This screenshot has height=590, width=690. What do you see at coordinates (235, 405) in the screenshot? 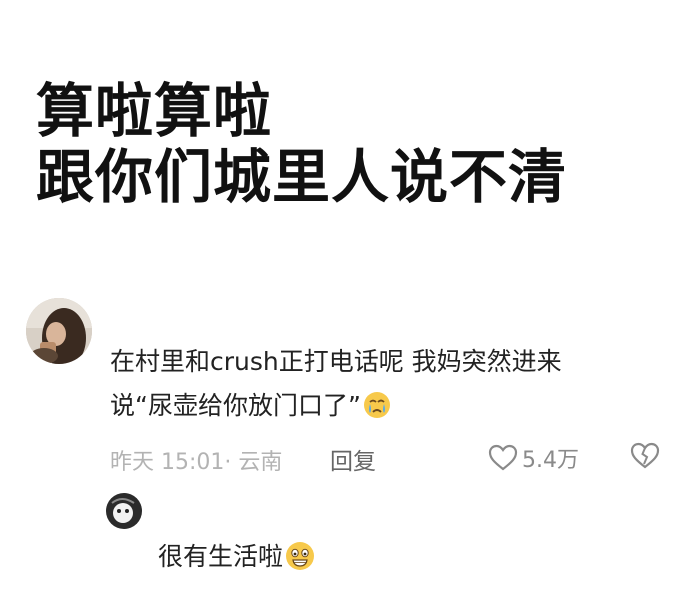
I see `comment-line-2-text: 说“尿壶给你放门口了”` at bounding box center [235, 405].